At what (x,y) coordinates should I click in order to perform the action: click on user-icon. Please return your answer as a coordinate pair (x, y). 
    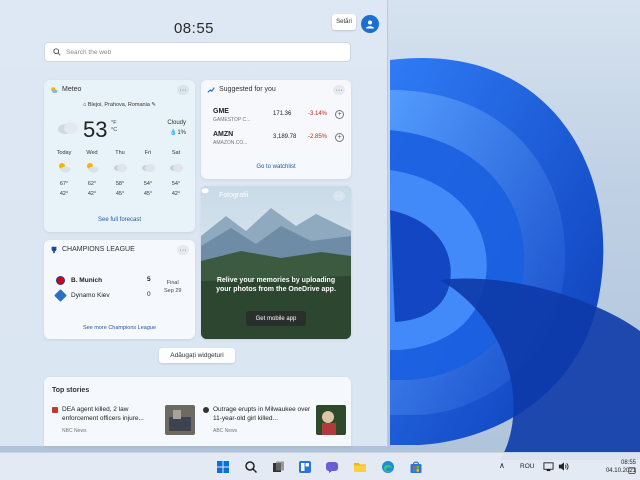
    Looking at the image, I should click on (370, 24).